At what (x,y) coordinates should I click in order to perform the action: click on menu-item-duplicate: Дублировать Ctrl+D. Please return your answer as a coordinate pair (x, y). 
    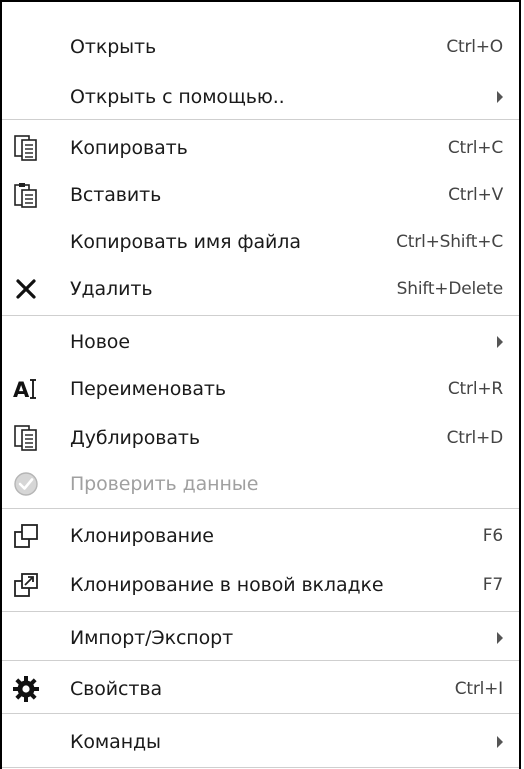
    Looking at the image, I should click on (260, 438).